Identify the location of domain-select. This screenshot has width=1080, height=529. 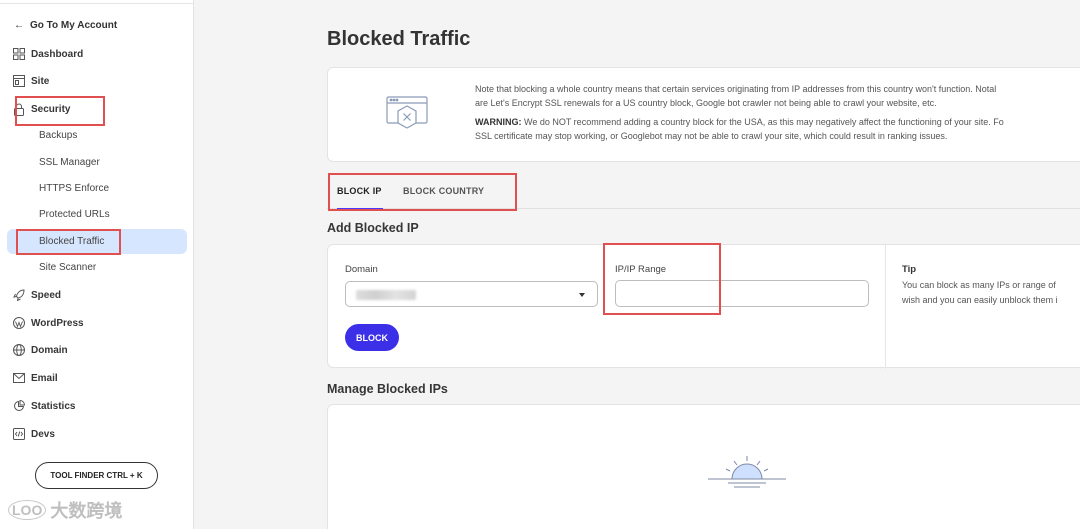
(471, 294).